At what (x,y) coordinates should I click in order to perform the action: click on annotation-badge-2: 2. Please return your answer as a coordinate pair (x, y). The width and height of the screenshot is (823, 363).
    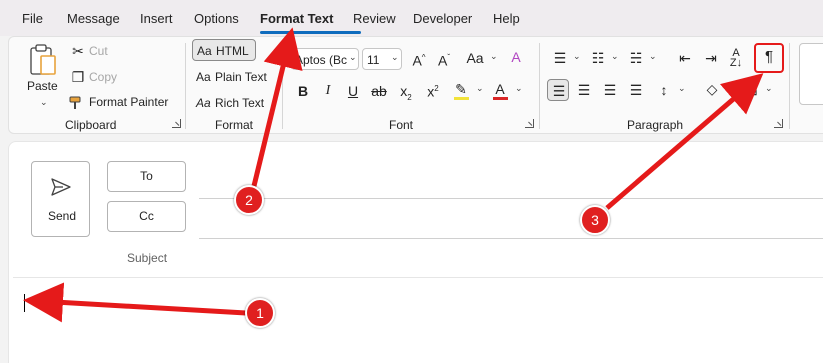
    Looking at the image, I should click on (249, 200).